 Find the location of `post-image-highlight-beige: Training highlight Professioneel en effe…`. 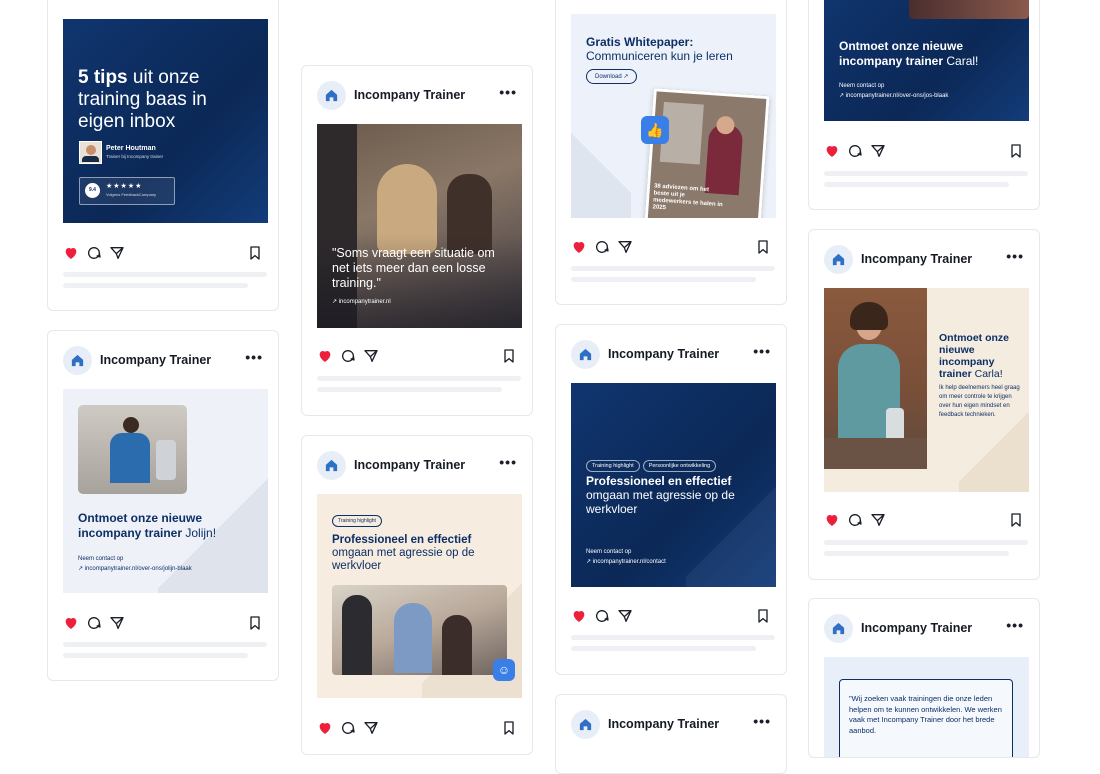

post-image-highlight-beige: Training highlight Professioneel en effe… is located at coordinates (419, 596).